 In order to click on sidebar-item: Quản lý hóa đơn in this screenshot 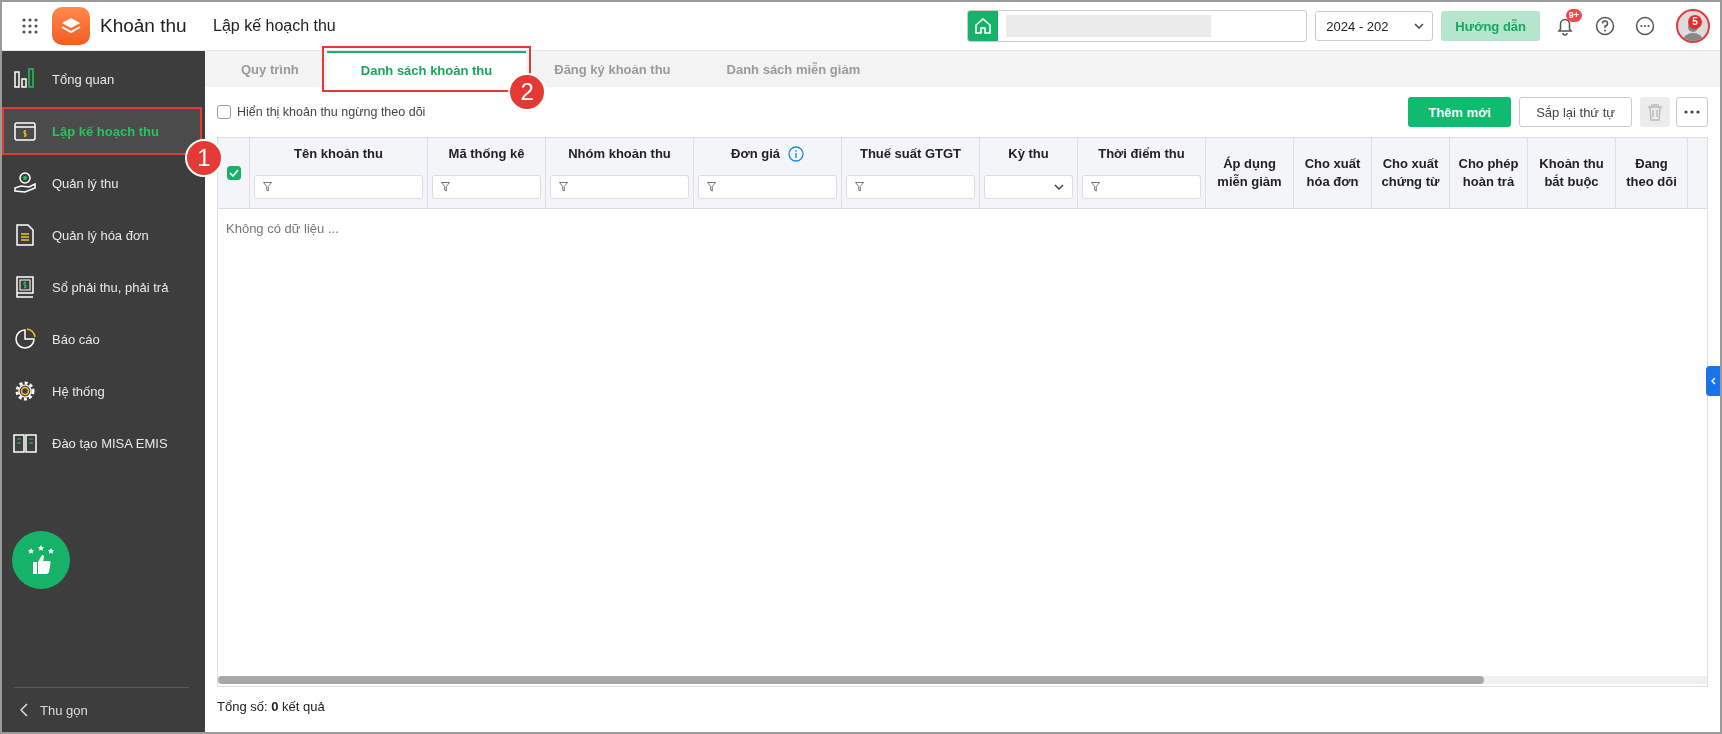, I will do `click(102, 235)`.